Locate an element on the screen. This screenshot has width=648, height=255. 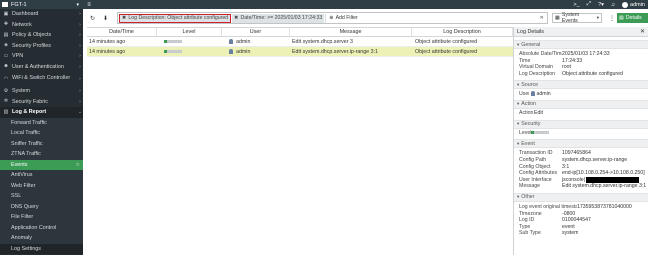
section-other: ▾ Other is located at coordinates (581, 197).